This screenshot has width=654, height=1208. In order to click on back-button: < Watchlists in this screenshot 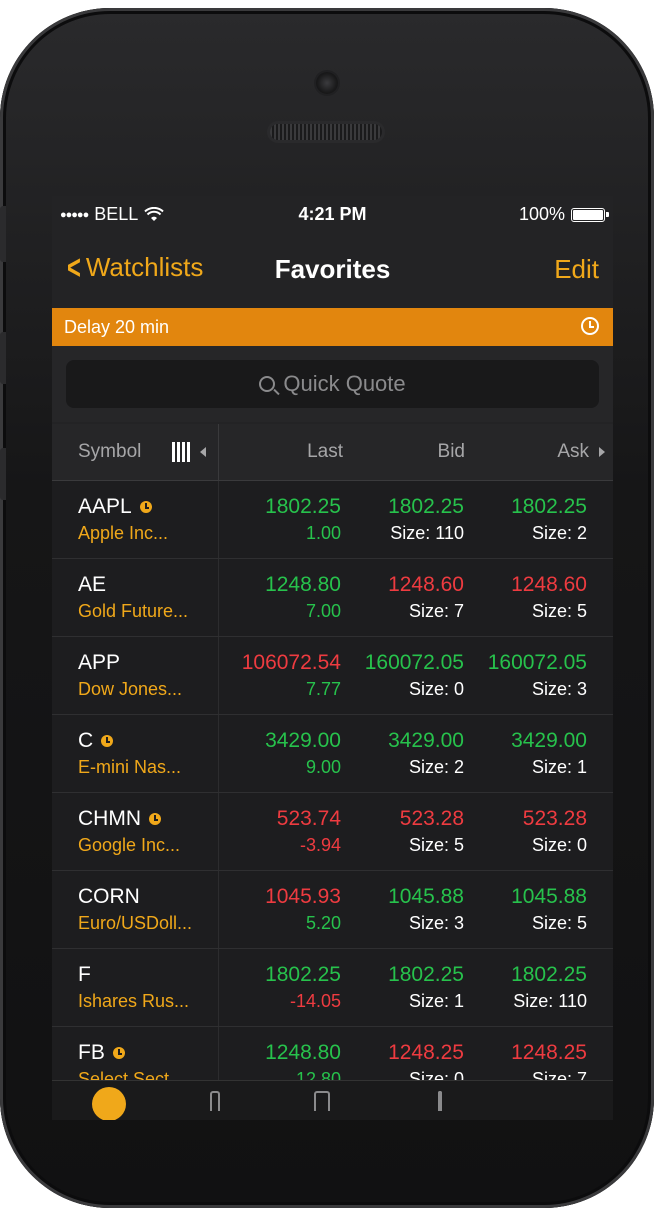, I will do `click(134, 267)`.